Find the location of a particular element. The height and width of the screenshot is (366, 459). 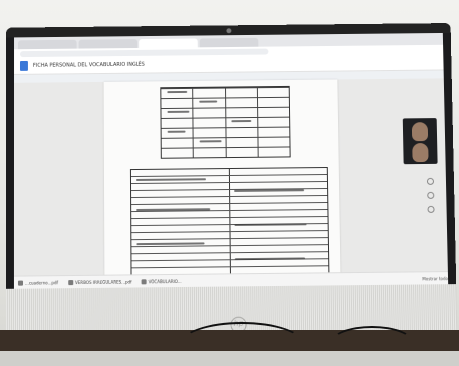

download-filename: VERBOS IRREGULARES...pdf is located at coordinates (103, 281).